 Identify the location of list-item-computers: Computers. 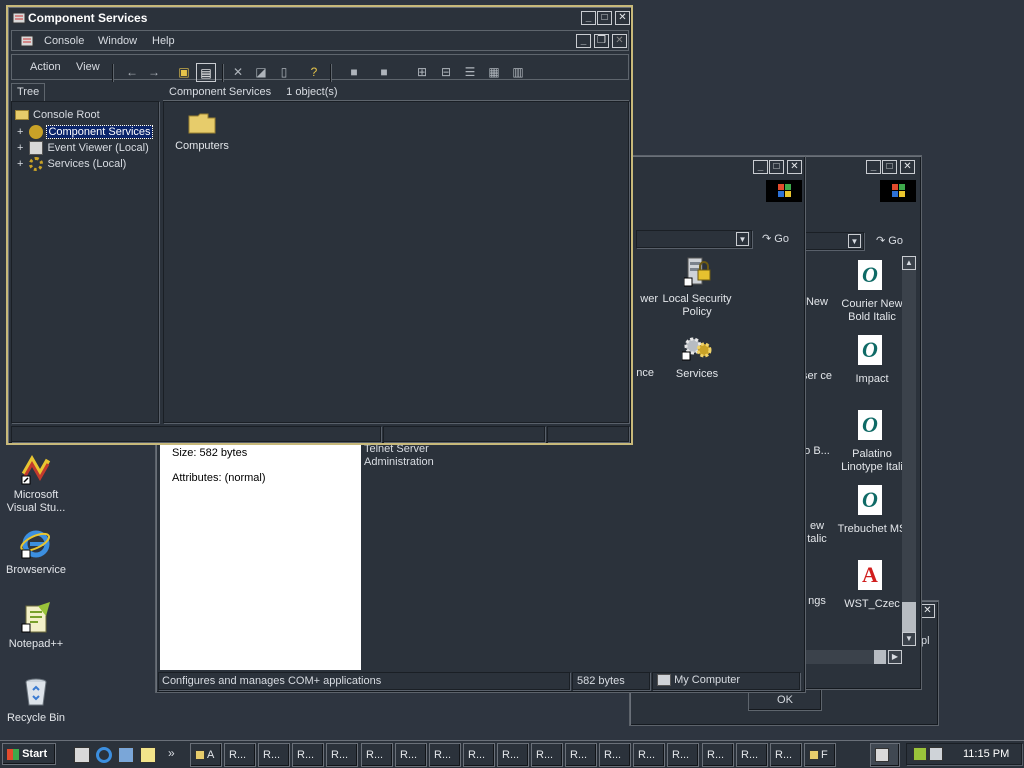
(202, 135).